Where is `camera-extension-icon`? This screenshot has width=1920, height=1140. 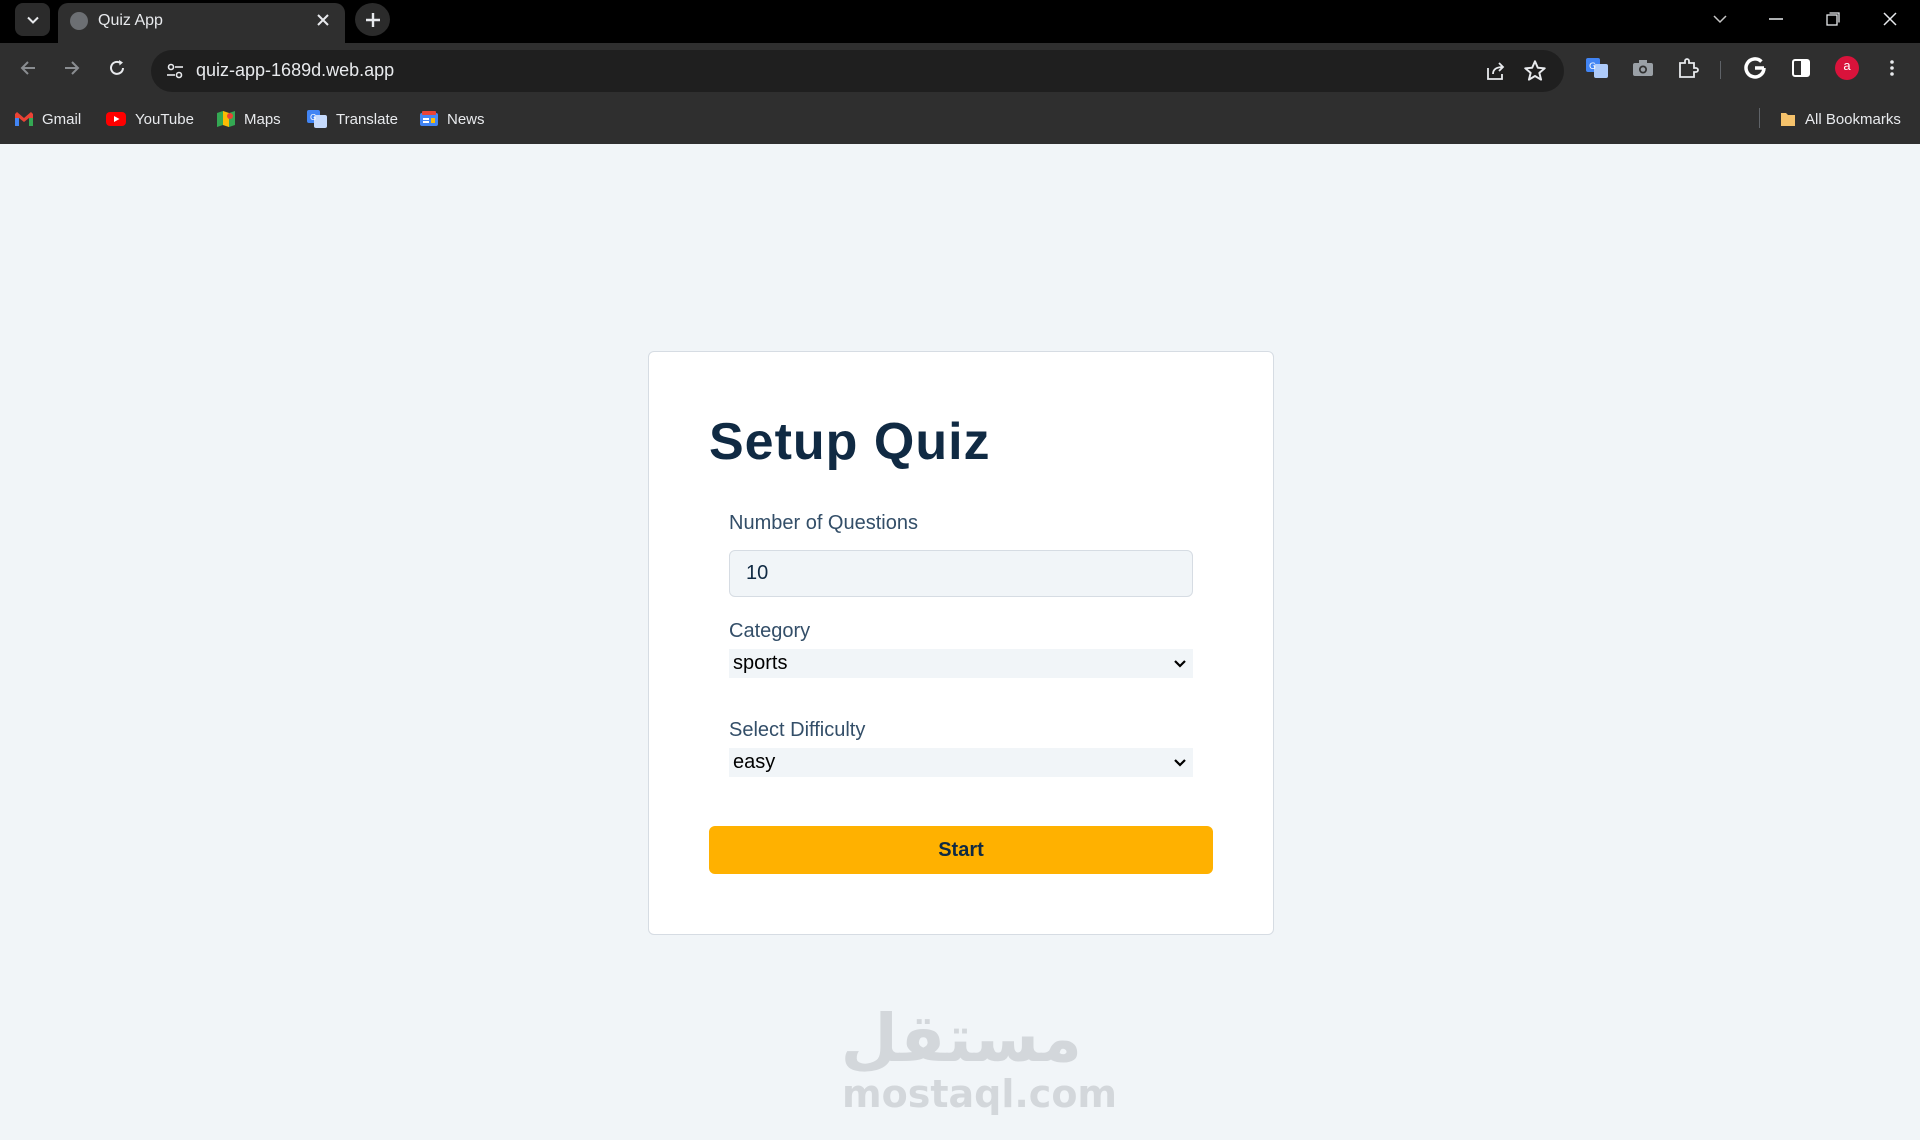 camera-extension-icon is located at coordinates (1643, 68).